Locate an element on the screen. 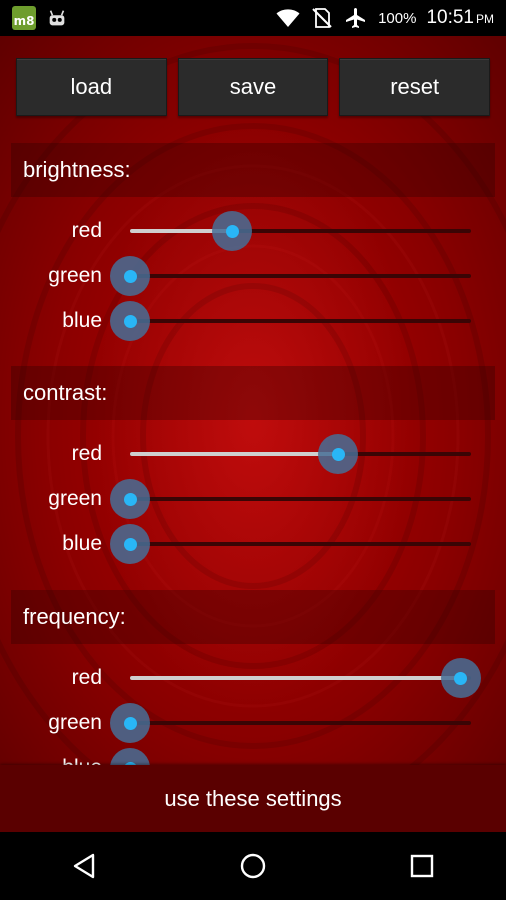  navigation-bar is located at coordinates (253, 866).